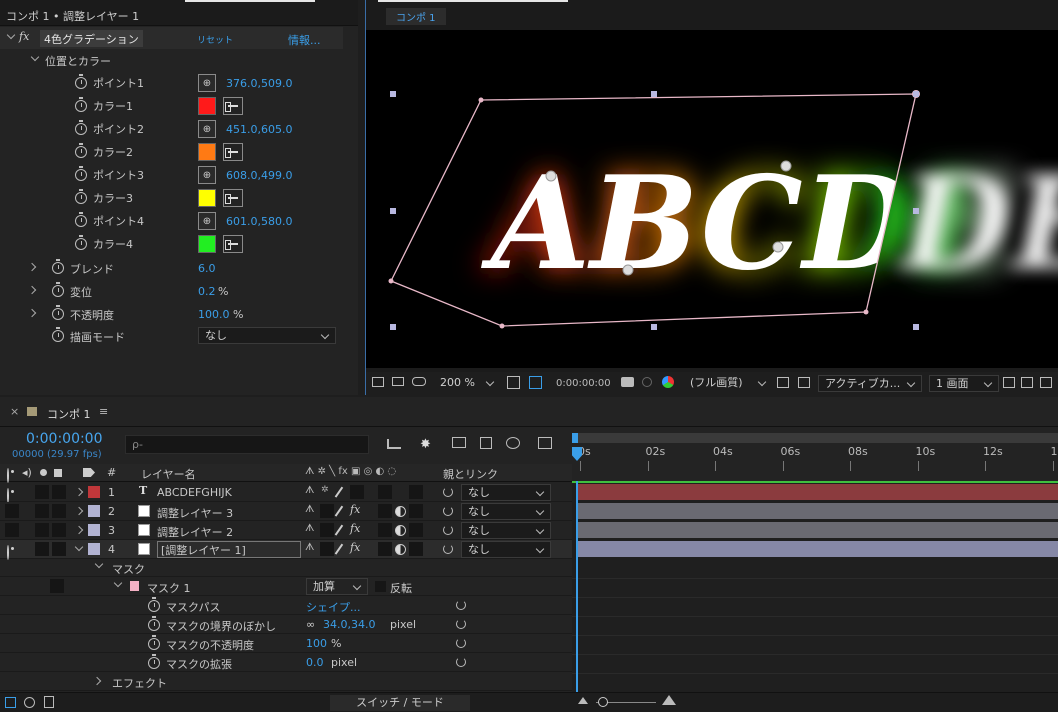 The height and width of the screenshot is (712, 1058). I want to click on zoom-in-icon, so click(669, 700).